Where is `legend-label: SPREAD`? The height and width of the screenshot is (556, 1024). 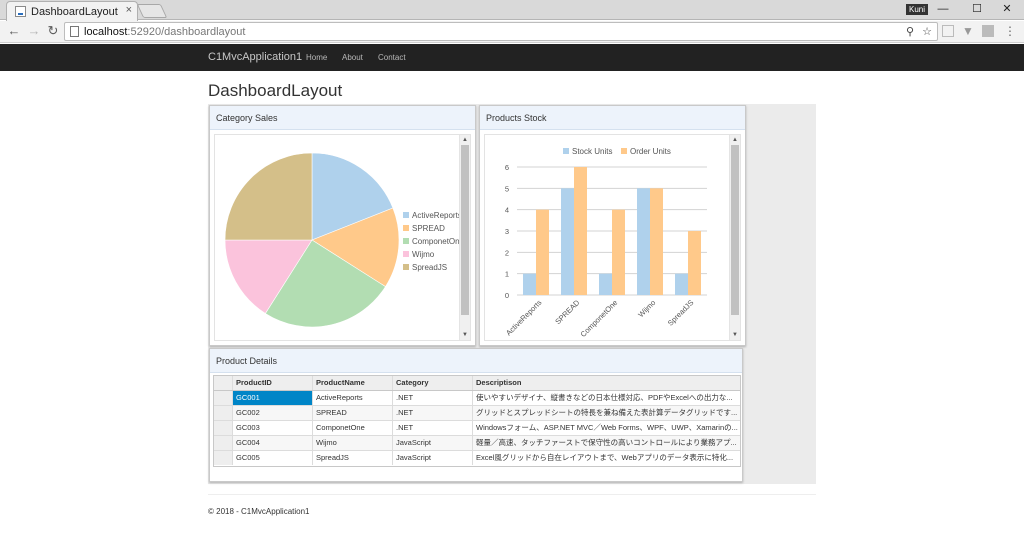 legend-label: SPREAD is located at coordinates (428, 228).